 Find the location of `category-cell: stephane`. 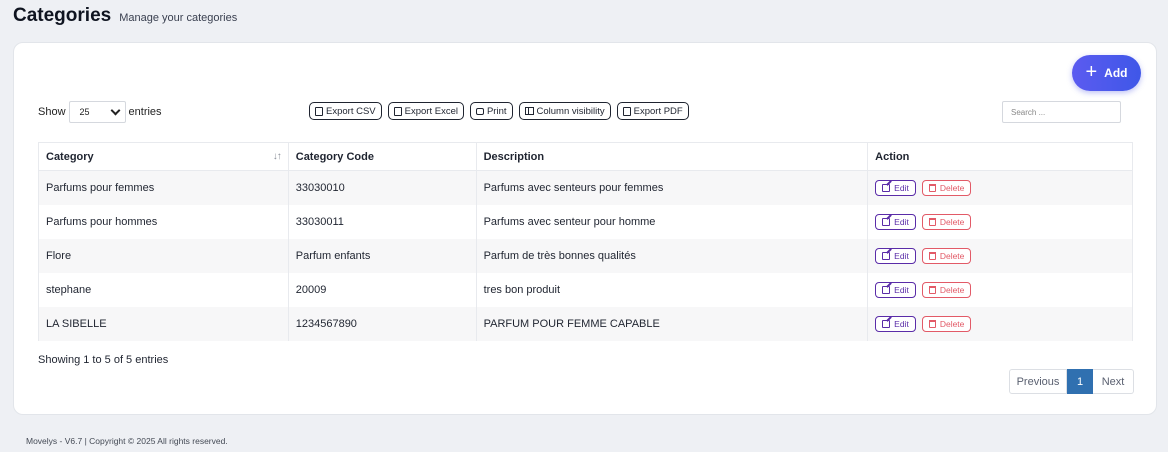

category-cell: stephane is located at coordinates (163, 289).